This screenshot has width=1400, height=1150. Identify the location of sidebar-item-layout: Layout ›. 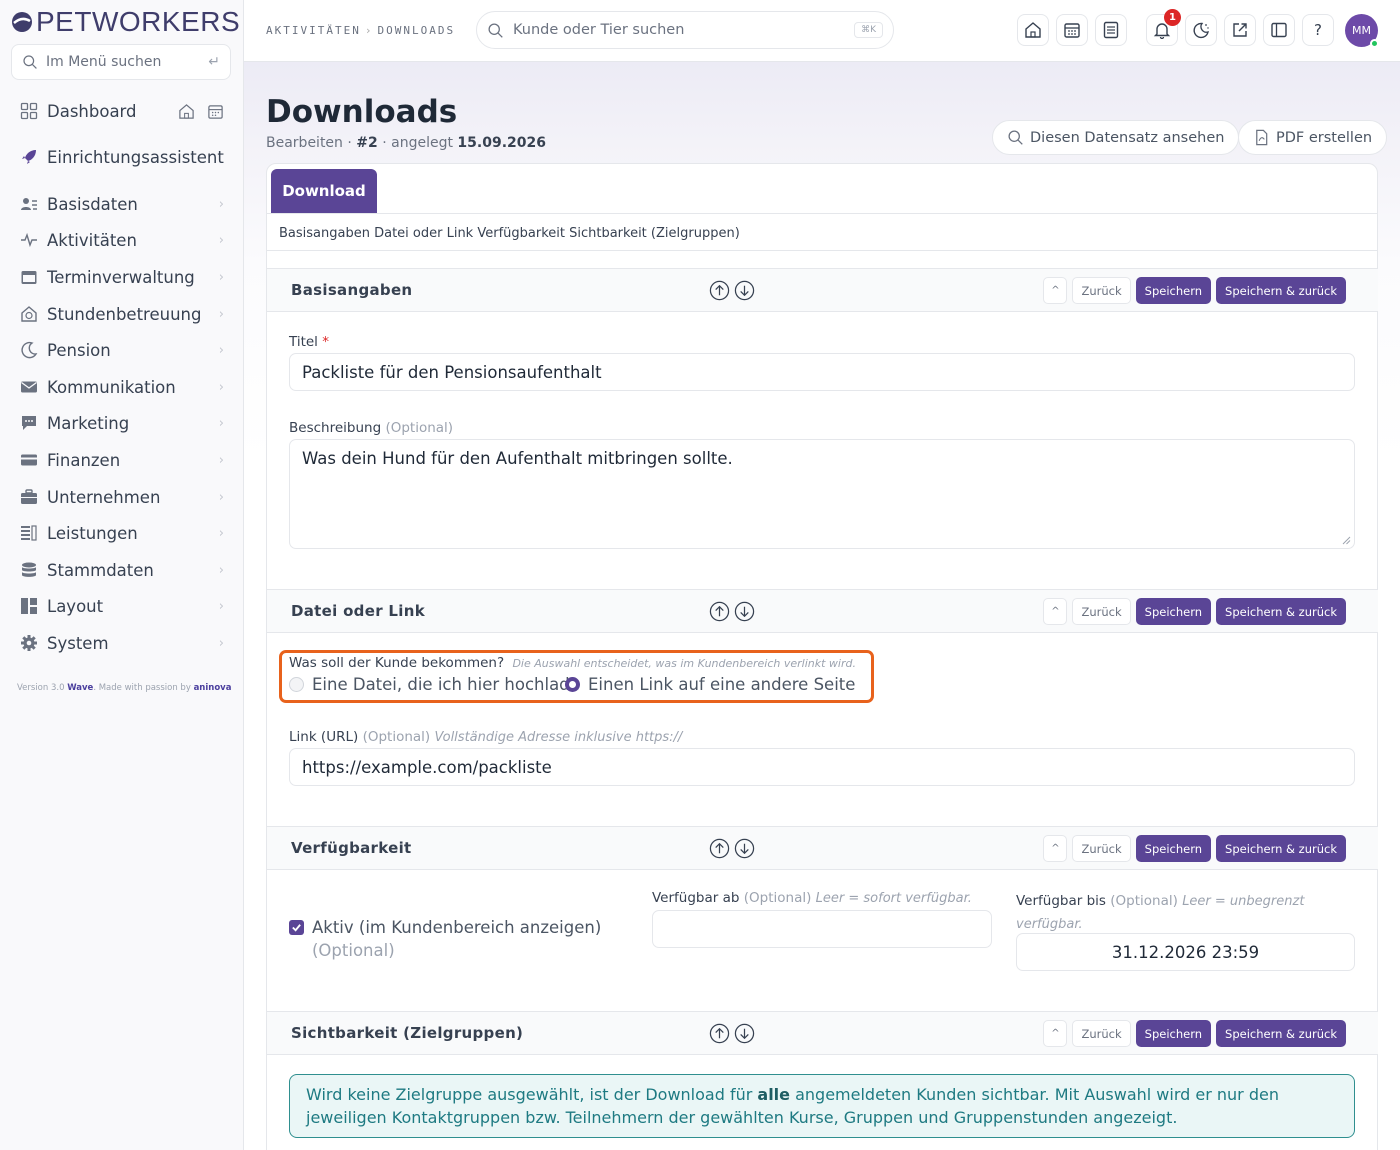
(122, 606).